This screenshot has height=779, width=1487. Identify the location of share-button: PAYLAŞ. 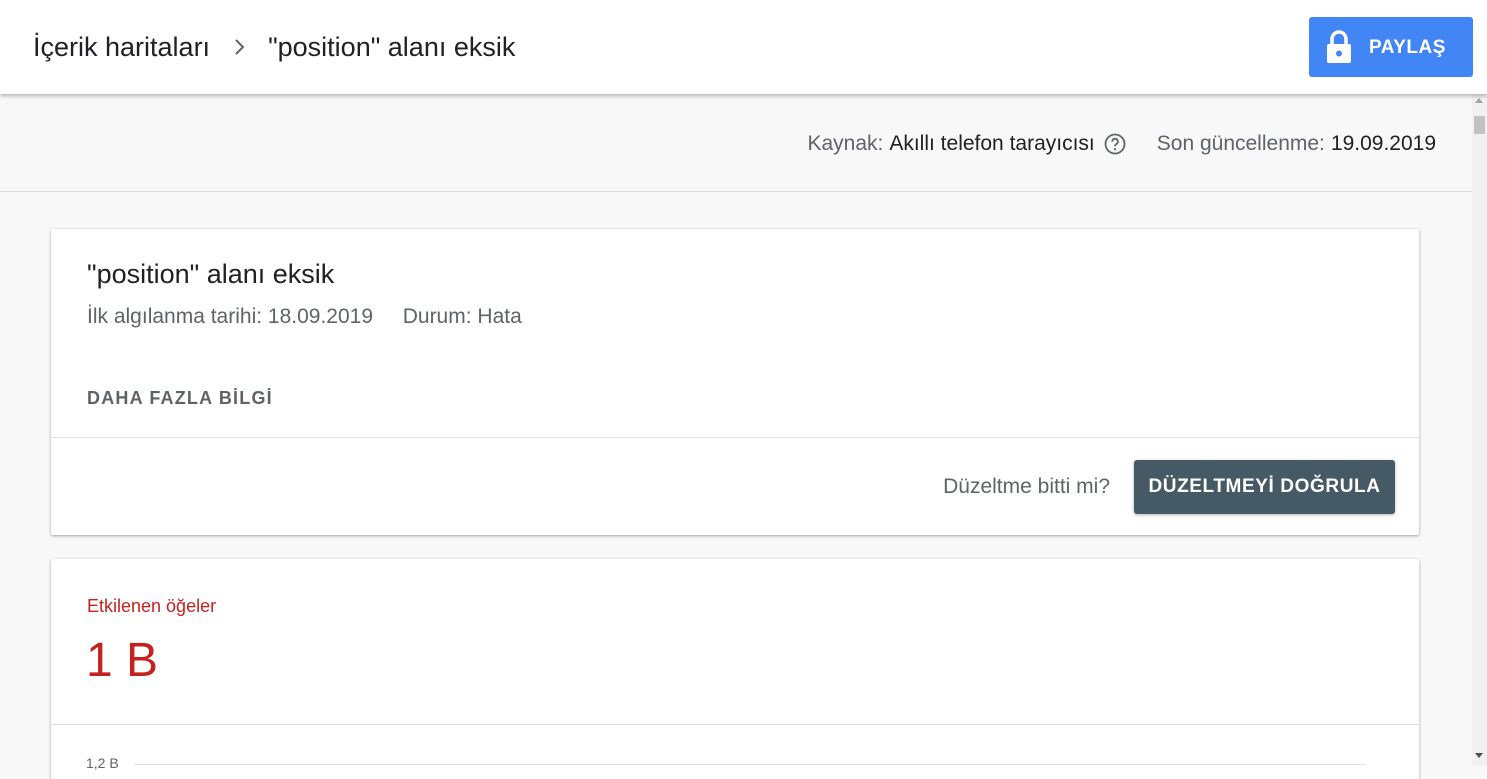
(1391, 47).